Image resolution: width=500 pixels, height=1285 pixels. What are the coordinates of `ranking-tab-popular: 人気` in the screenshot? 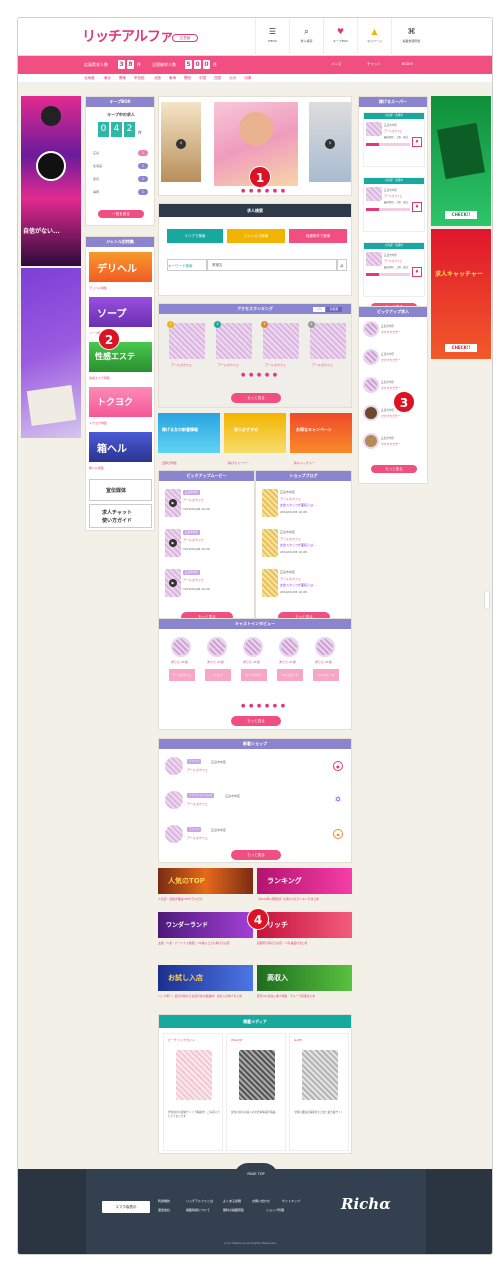 It's located at (319, 309).